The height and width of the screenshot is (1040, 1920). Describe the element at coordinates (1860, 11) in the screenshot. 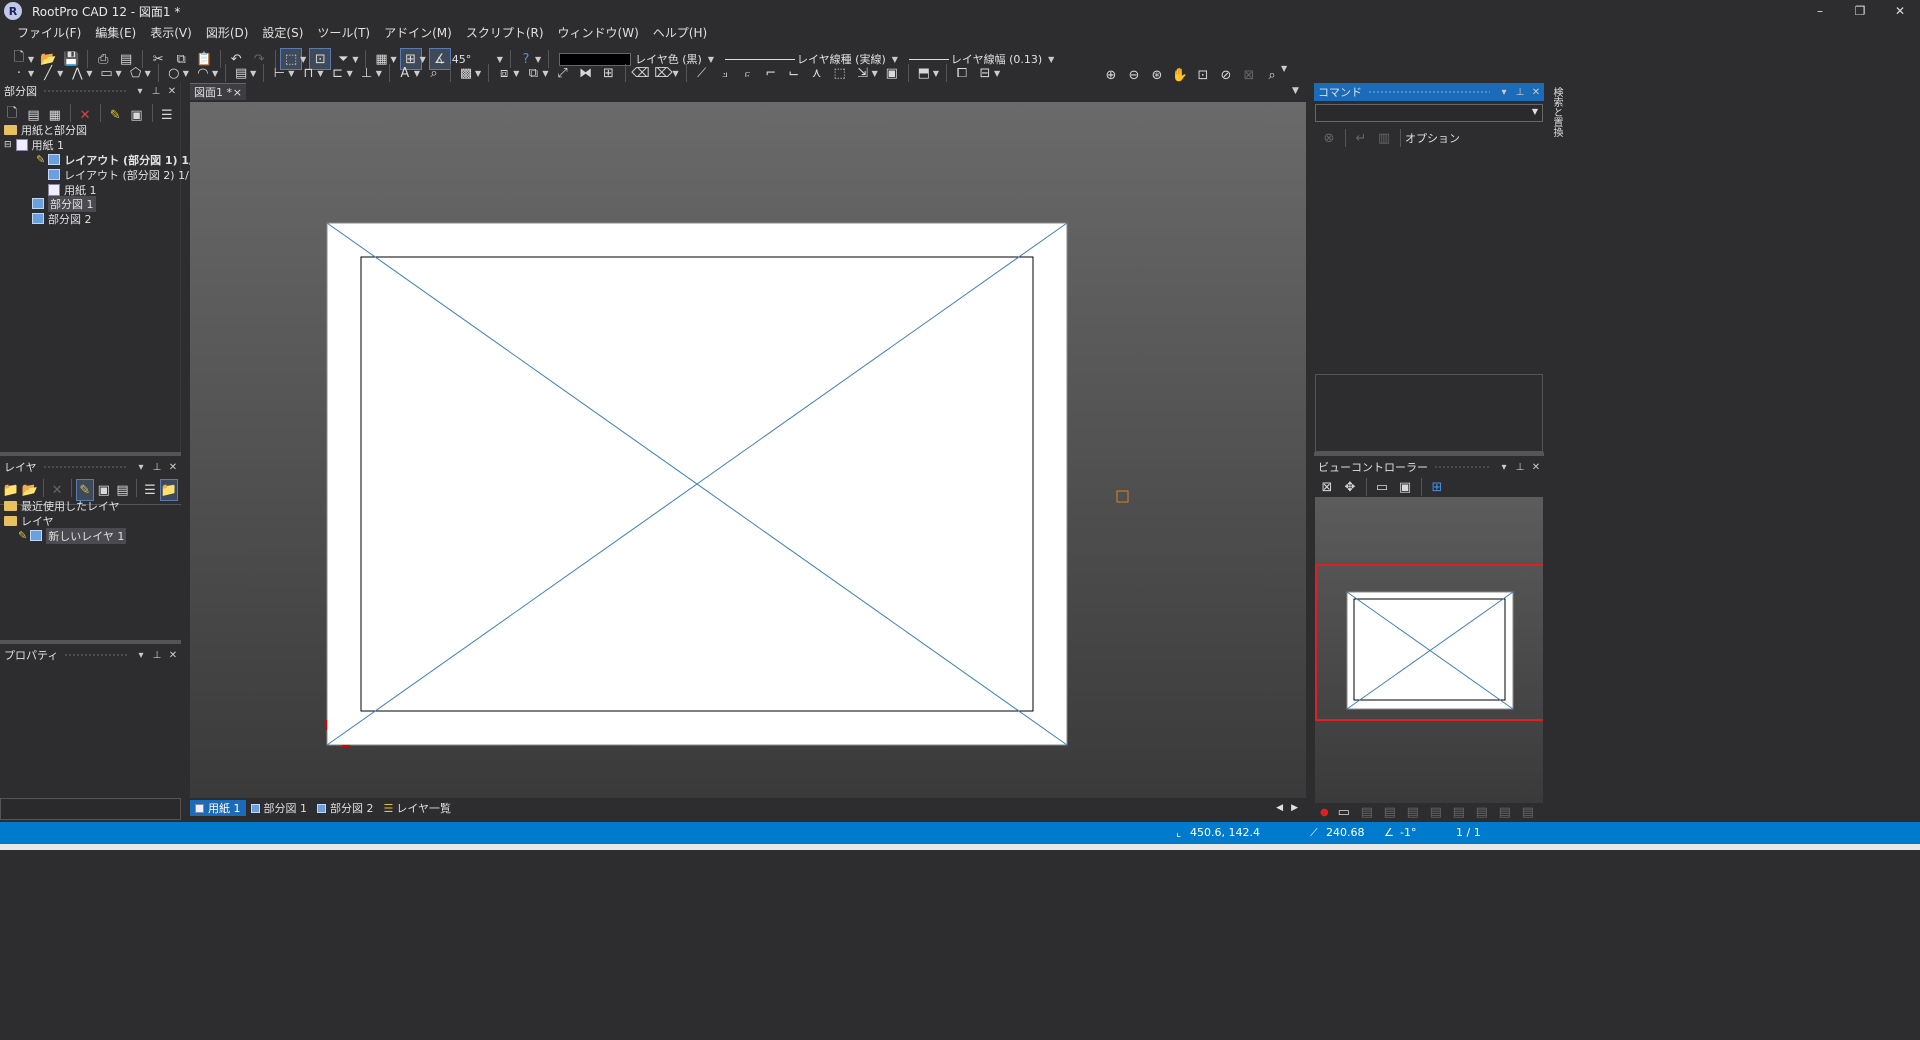

I see `restore-button: ❐` at that location.